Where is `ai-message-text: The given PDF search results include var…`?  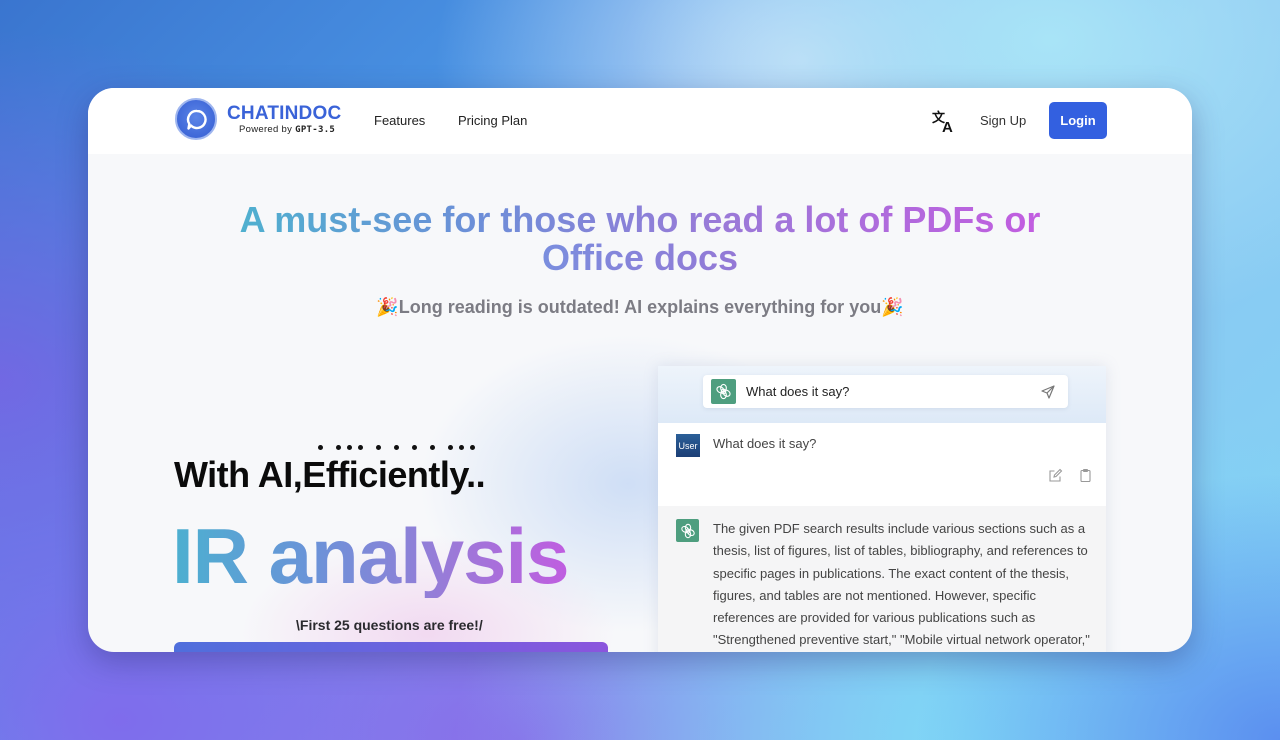 ai-message-text: The given PDF search results include var… is located at coordinates (901, 584).